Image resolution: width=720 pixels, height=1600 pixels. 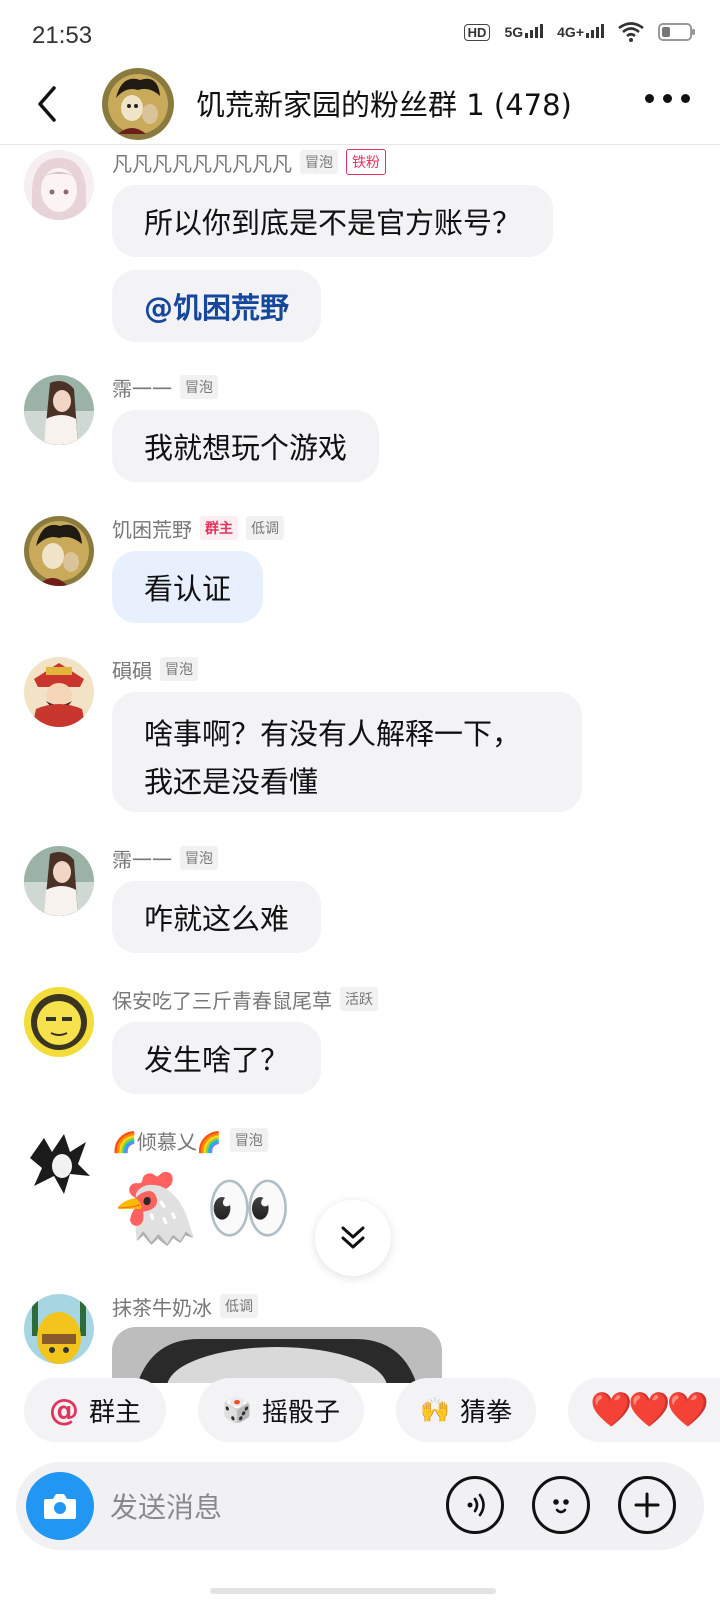 I want to click on sender-row: 🌈倾慕乂🌈 冒泡, so click(x=190, y=1140).